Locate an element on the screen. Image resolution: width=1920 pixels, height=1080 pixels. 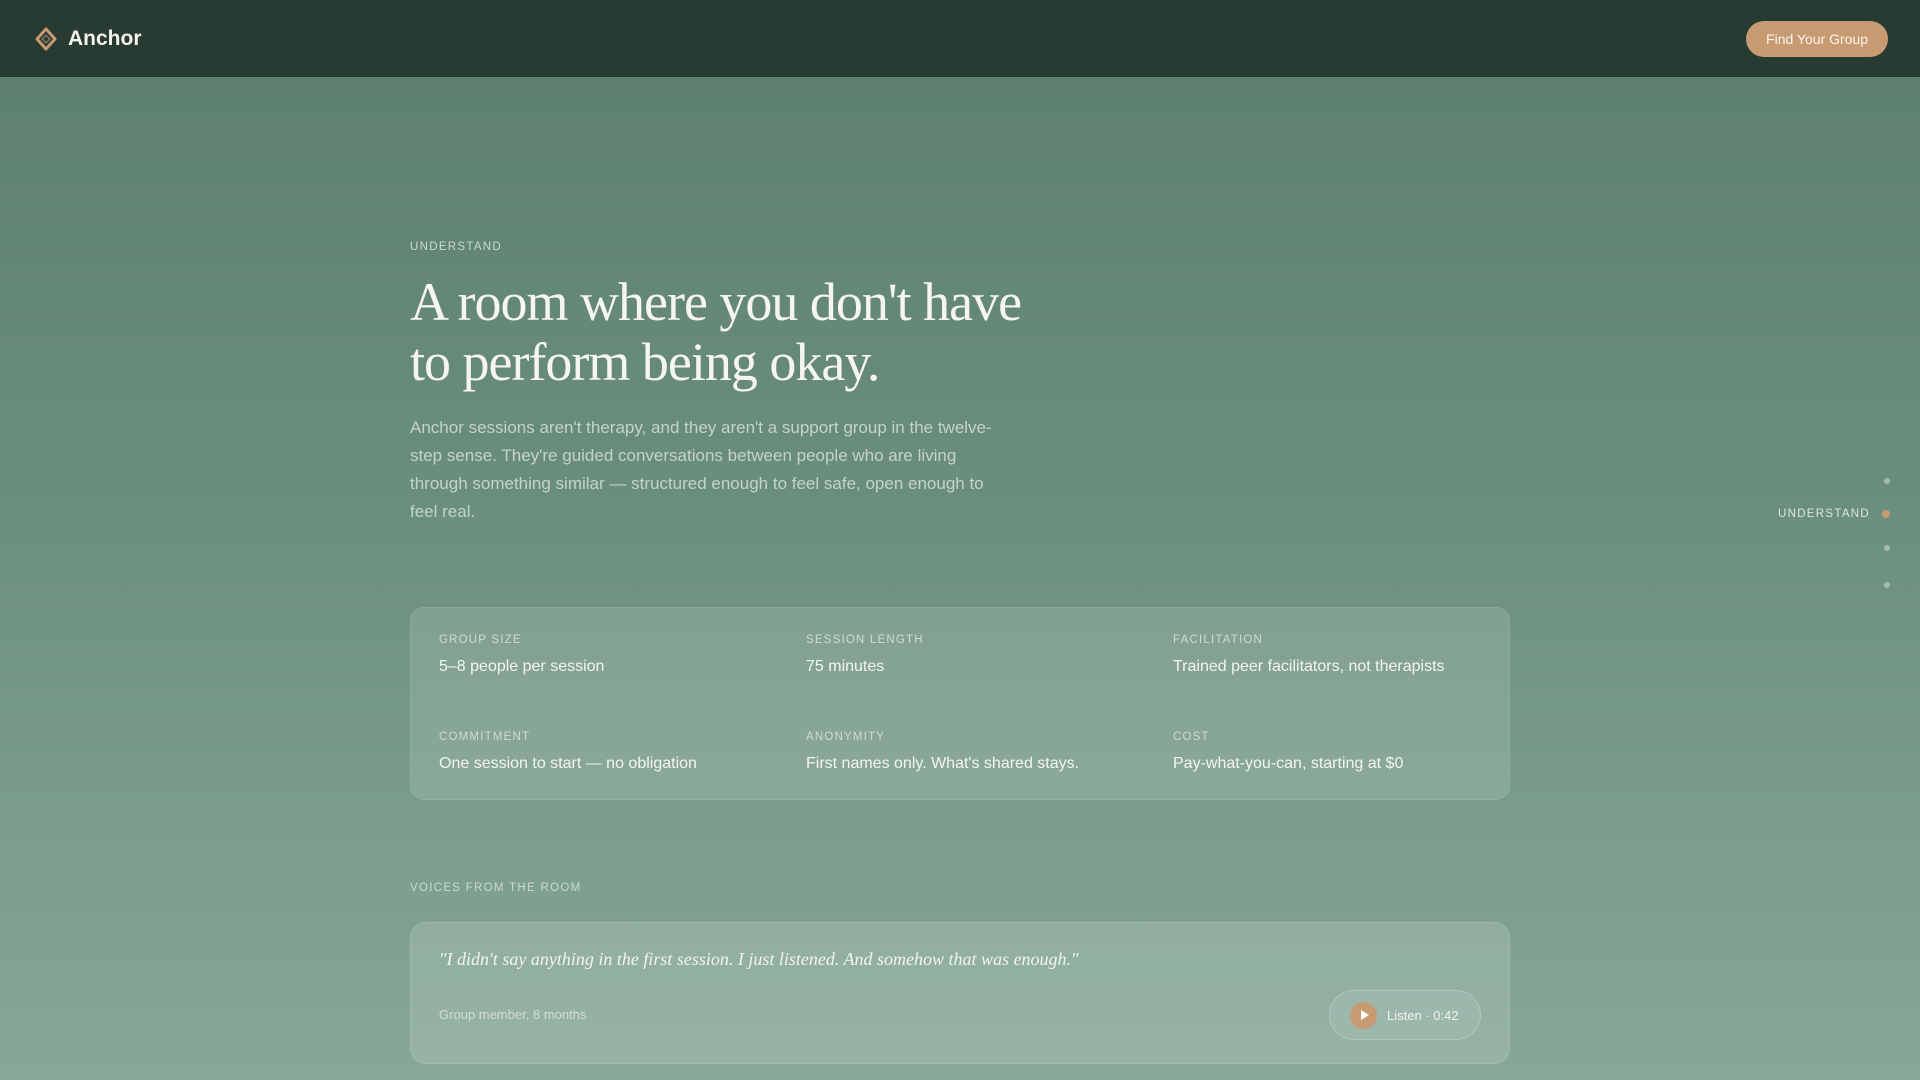
dot-indicator-active is located at coordinates (1886, 514).